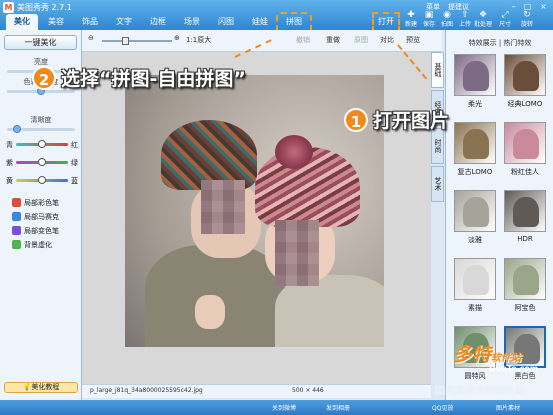 This screenshot has height=415, width=553. I want to click on upload-button: ⇧ 上传, so click(465, 20).